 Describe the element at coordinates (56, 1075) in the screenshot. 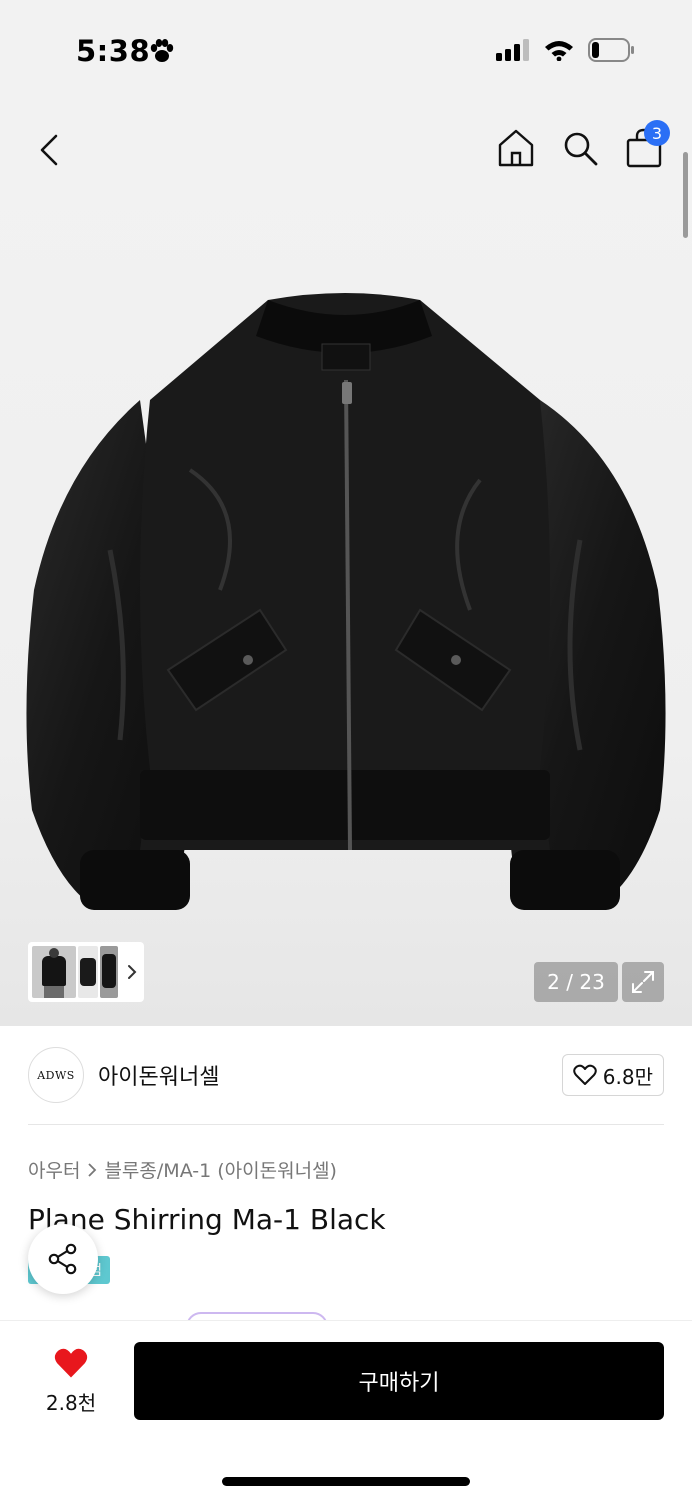

I see `brand-logo: ADWS` at that location.